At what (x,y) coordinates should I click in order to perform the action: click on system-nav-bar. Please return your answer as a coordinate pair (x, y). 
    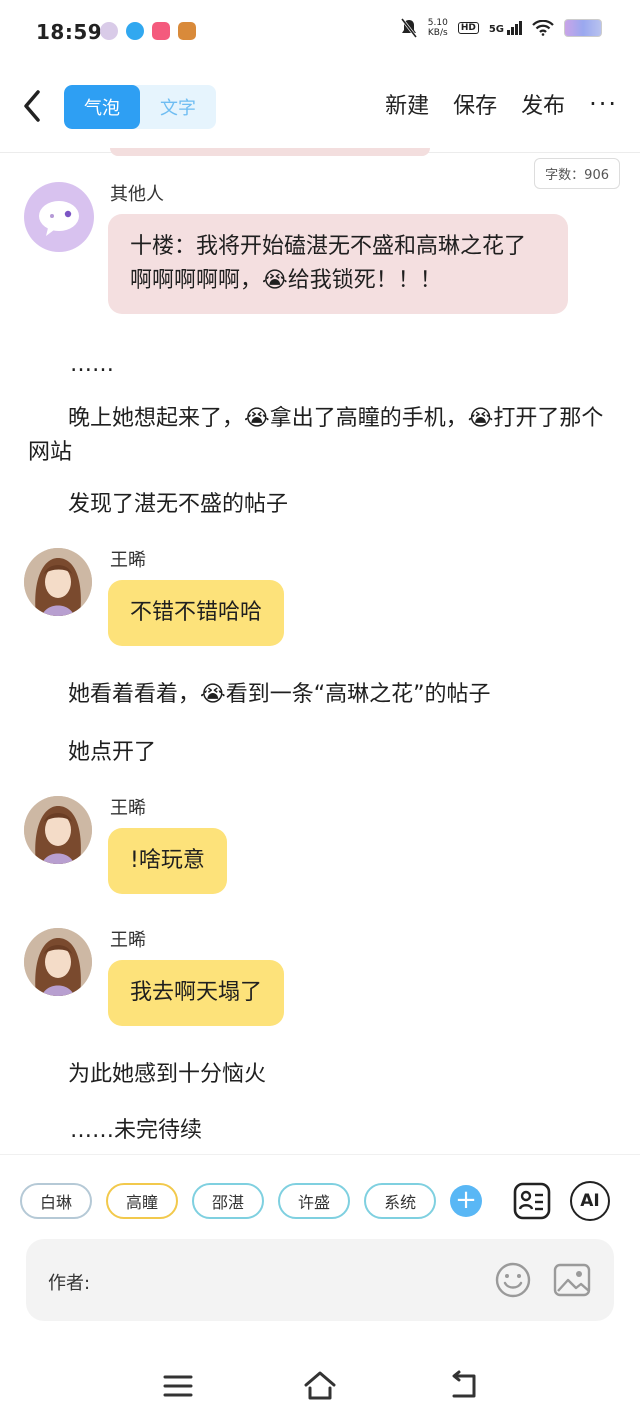
    Looking at the image, I should click on (320, 1386).